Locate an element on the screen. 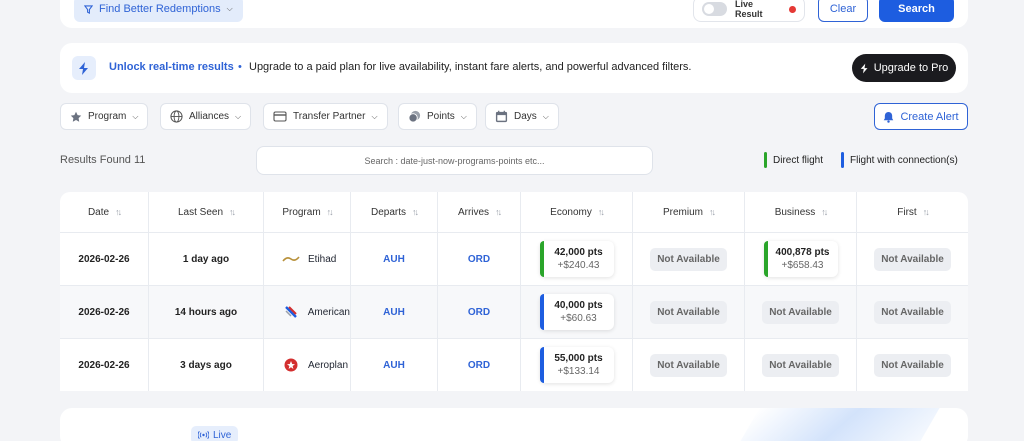 The width and height of the screenshot is (1024, 441). column-header-program: Program ↑↓ is located at coordinates (306, 212).